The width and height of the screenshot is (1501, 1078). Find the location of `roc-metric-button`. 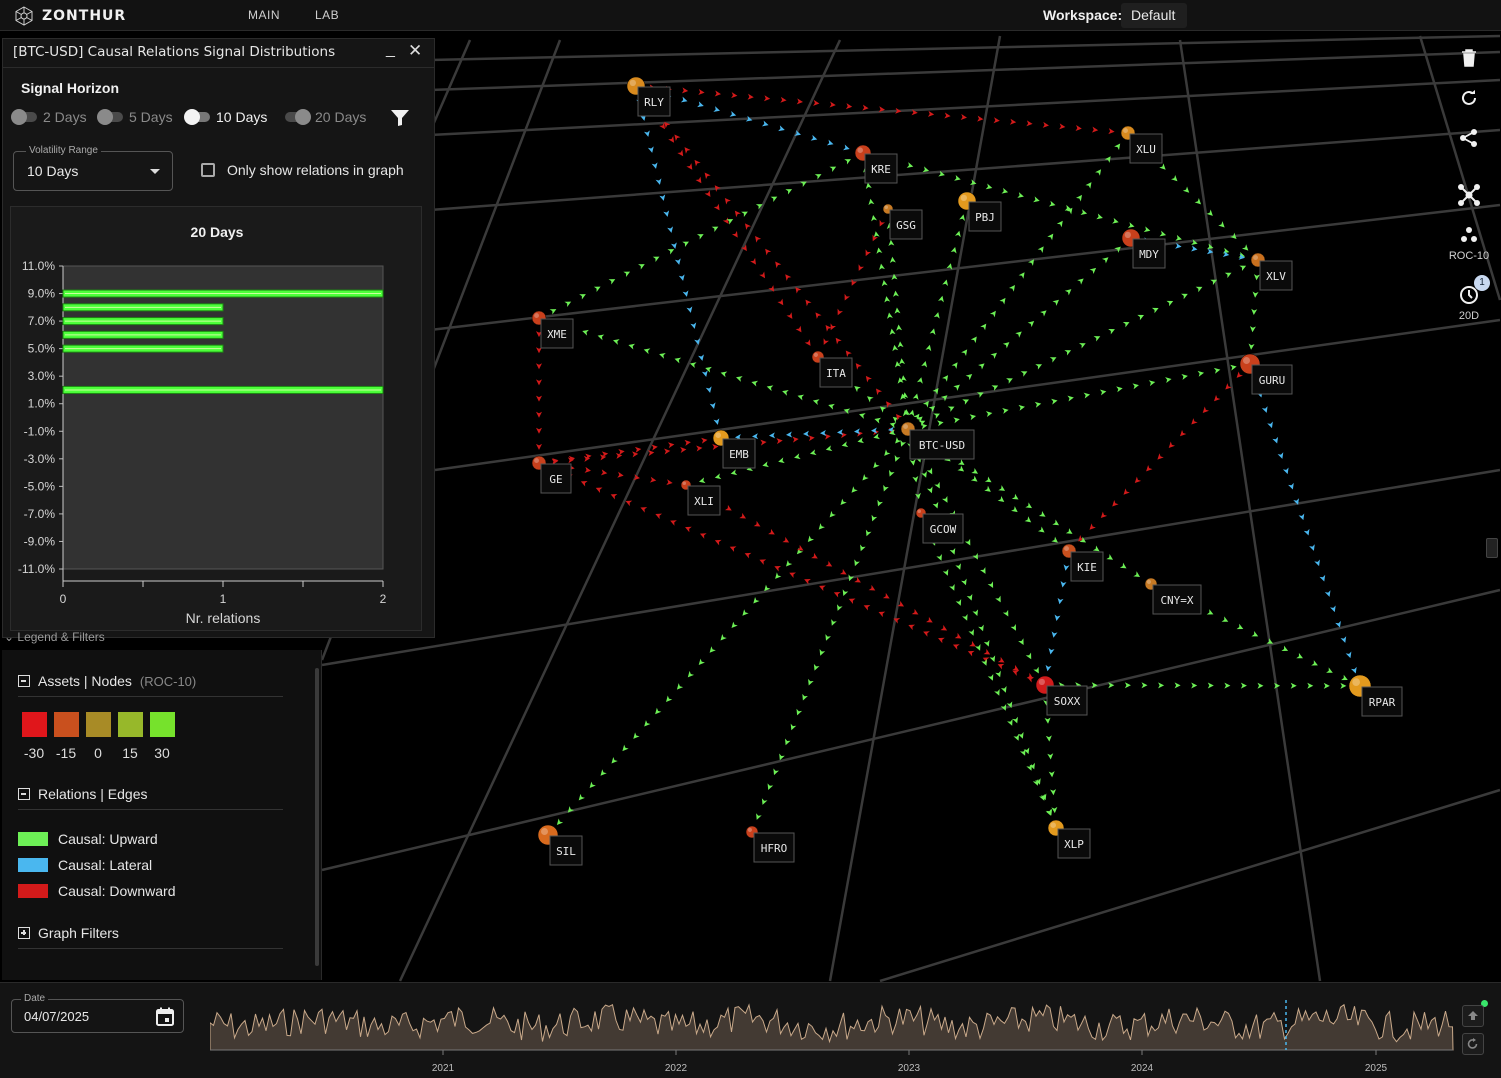

roc-metric-button is located at coordinates (1469, 235).